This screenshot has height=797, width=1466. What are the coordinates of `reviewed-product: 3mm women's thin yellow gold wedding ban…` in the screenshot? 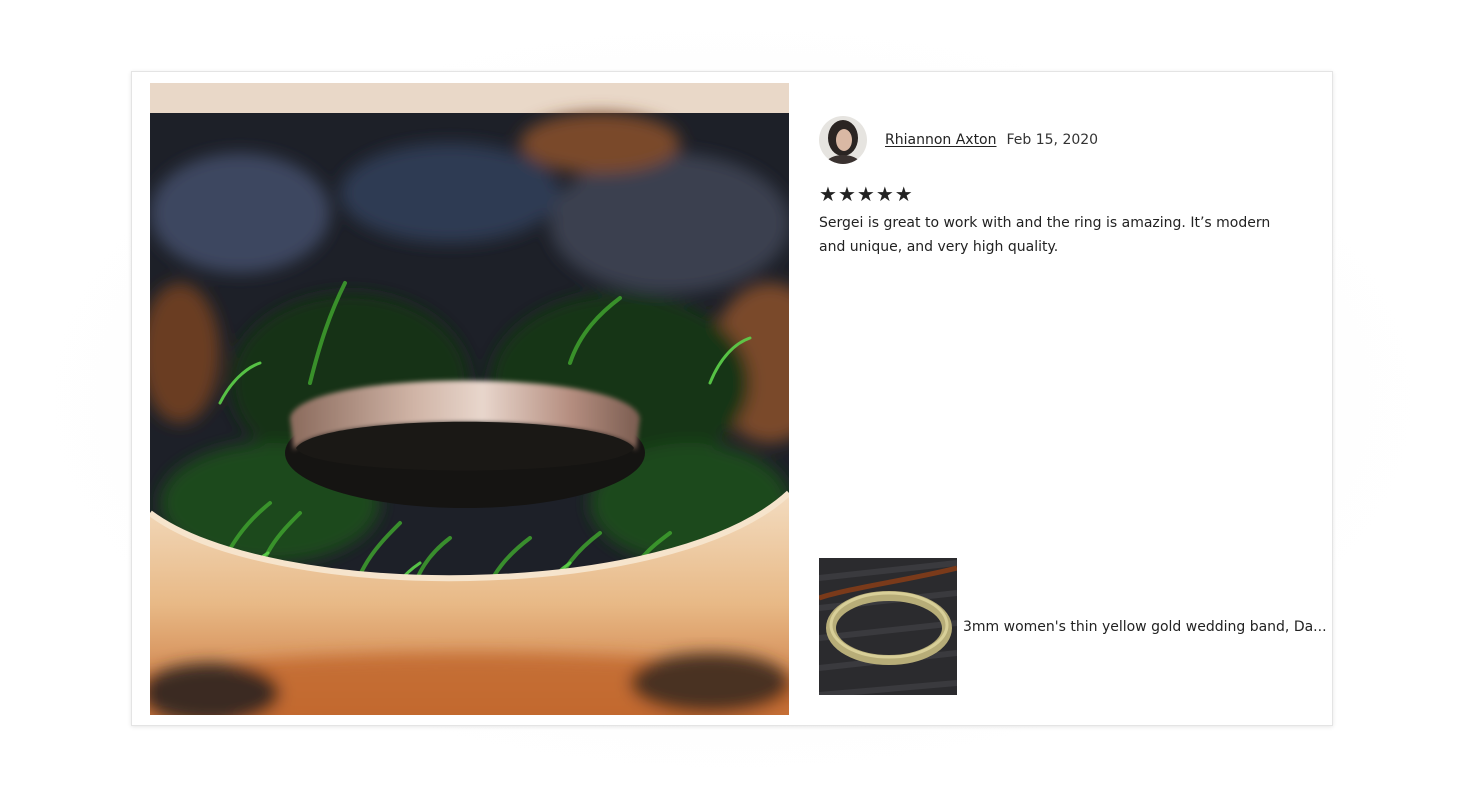 It's located at (1073, 626).